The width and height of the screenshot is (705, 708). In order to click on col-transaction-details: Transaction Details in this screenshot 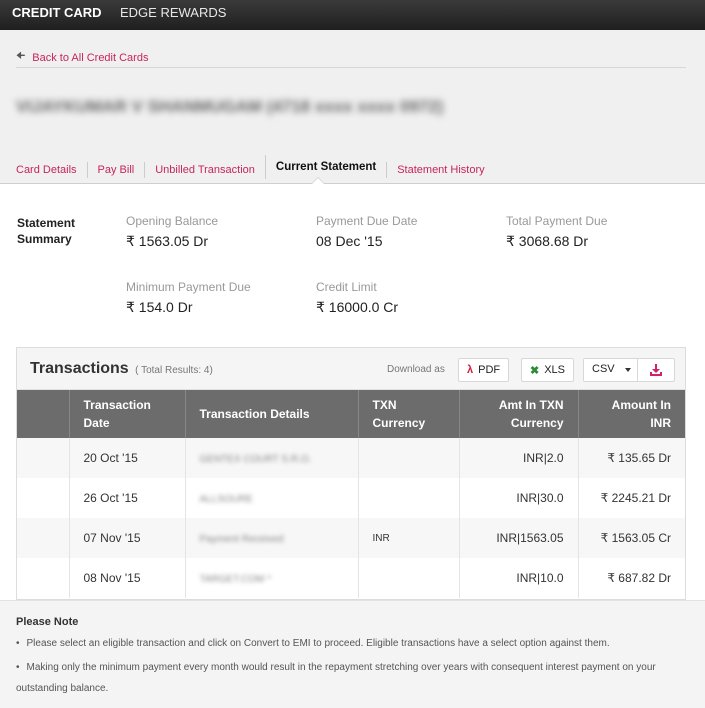, I will do `click(271, 414)`.